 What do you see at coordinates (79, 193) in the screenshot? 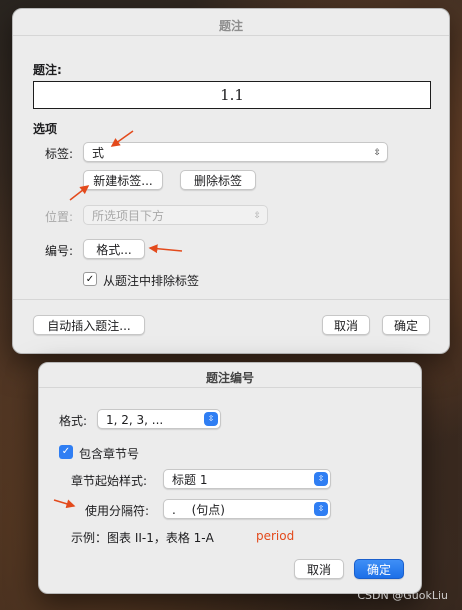
I see `arrow-to-new-label` at bounding box center [79, 193].